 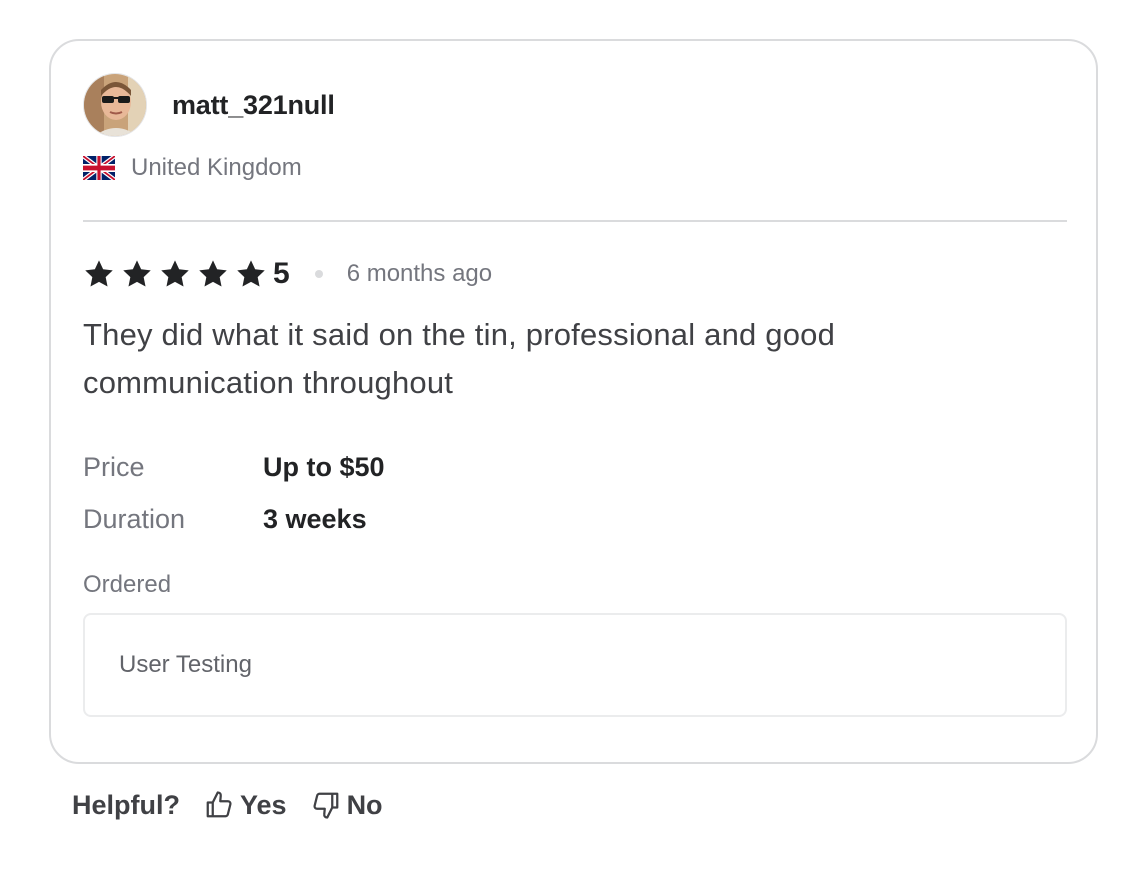 I want to click on price-value: Up to $50, so click(x=324, y=466).